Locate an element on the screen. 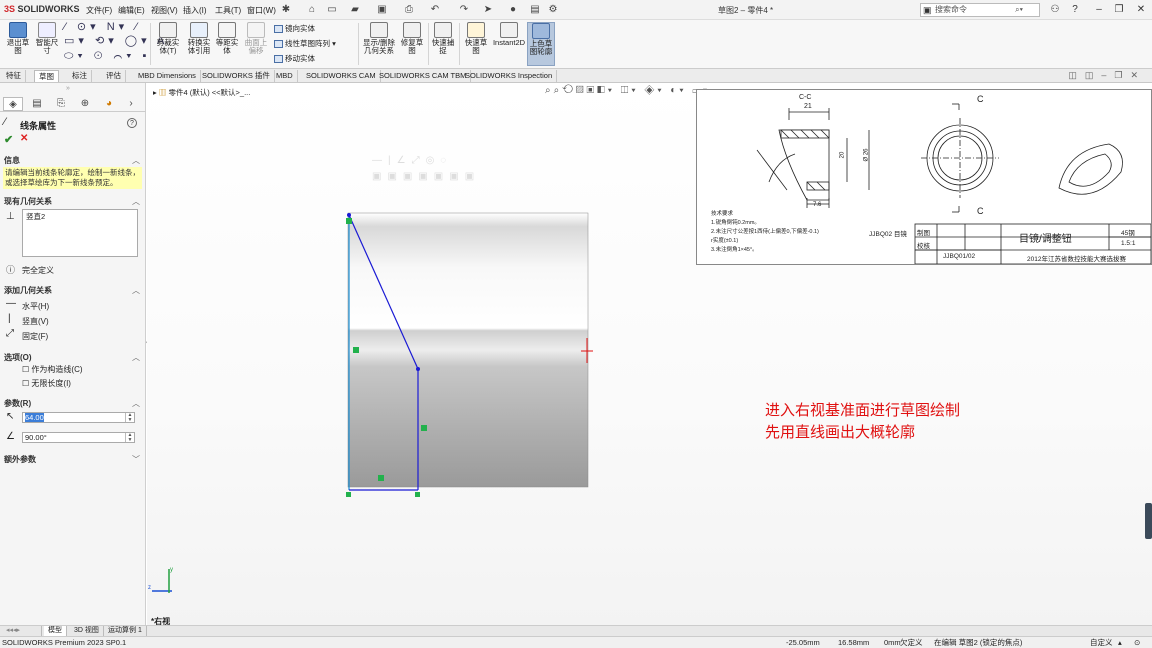 The image size is (1152, 648). menu-view: 视图(V) is located at coordinates (164, 10).